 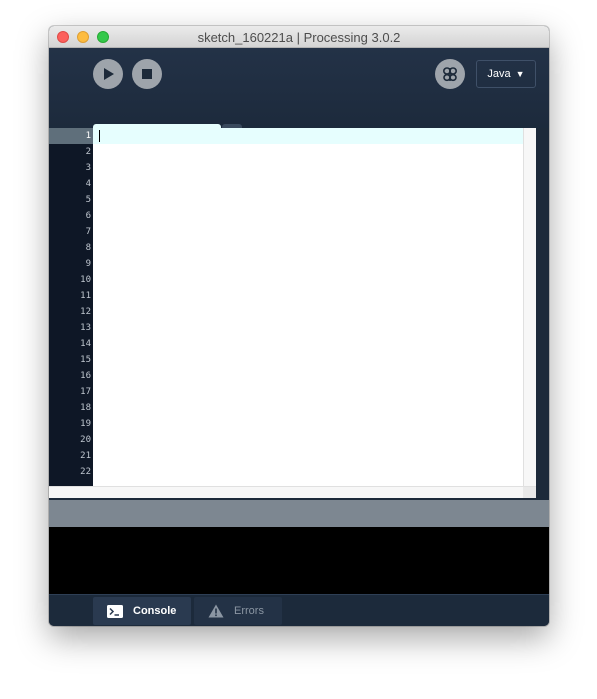 What do you see at coordinates (88, 232) in the screenshot?
I see `line-number: 7` at bounding box center [88, 232].